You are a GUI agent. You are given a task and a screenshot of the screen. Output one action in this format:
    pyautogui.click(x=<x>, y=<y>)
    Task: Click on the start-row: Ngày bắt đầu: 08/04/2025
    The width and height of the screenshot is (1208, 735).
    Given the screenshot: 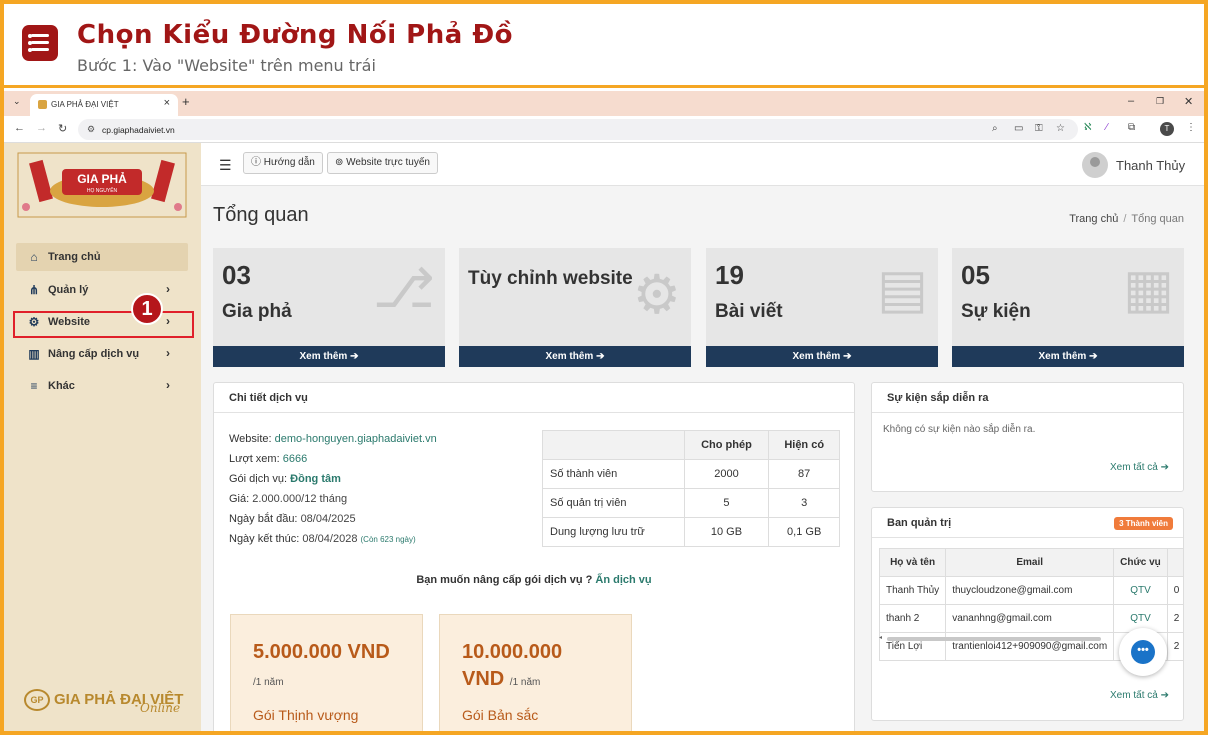 What is the action you would take?
    pyautogui.click(x=292, y=519)
    